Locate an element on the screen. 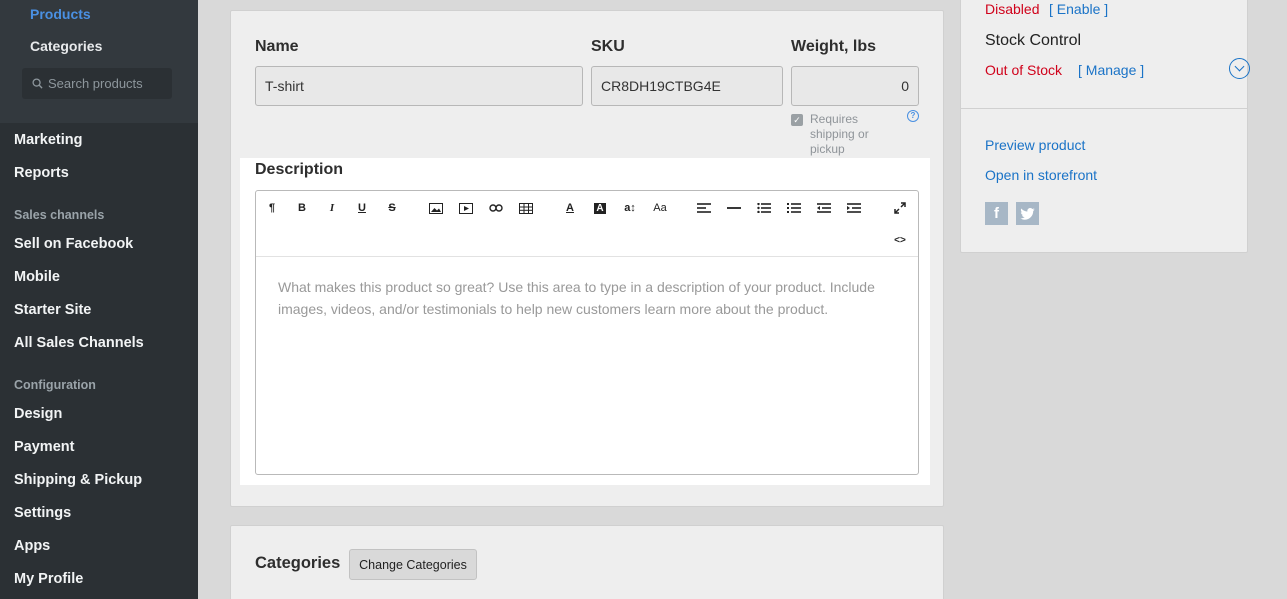 The width and height of the screenshot is (1287, 599). bold-icon: B is located at coordinates (302, 208).